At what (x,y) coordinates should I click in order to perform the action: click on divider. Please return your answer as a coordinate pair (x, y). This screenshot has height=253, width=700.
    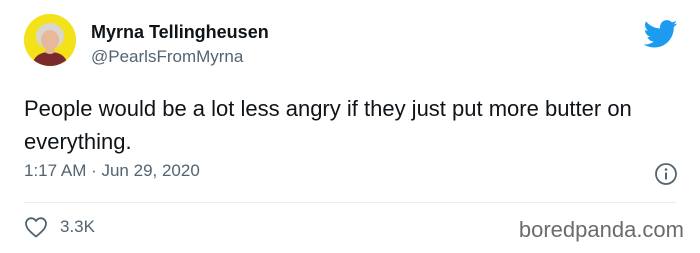
    Looking at the image, I should click on (350, 202).